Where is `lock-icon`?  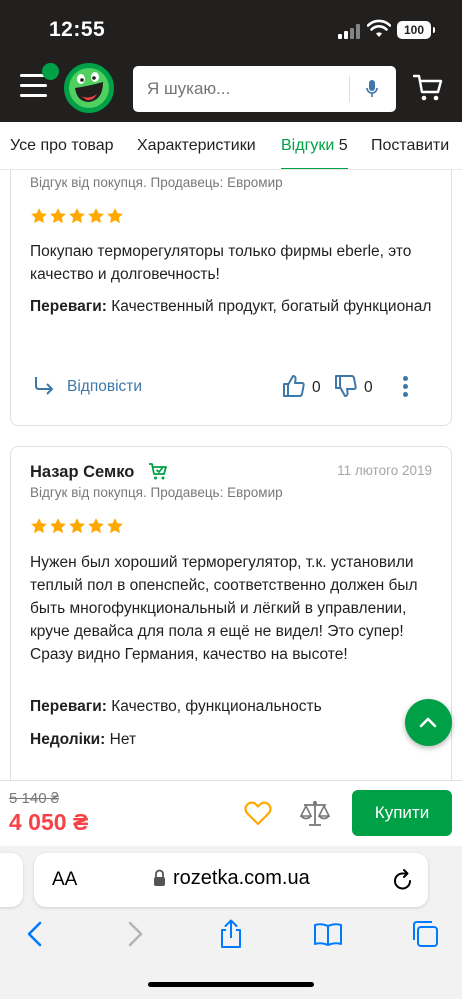 lock-icon is located at coordinates (159, 877).